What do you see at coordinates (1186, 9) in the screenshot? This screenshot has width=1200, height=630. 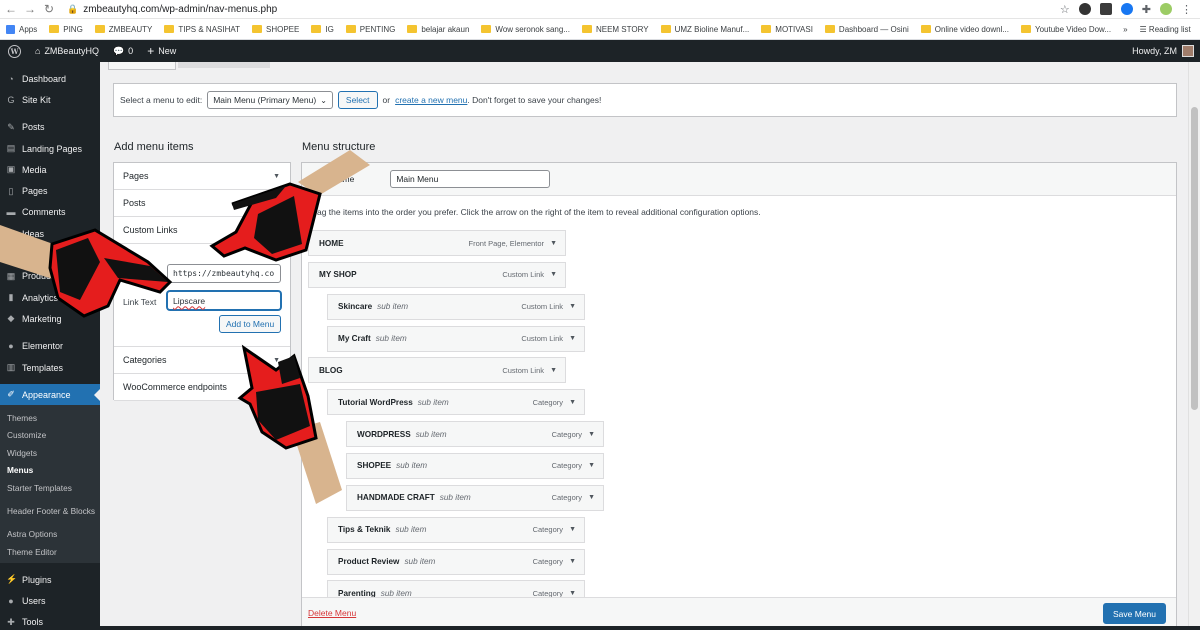 I see `browser-menu-icon: ⋮` at bounding box center [1186, 9].